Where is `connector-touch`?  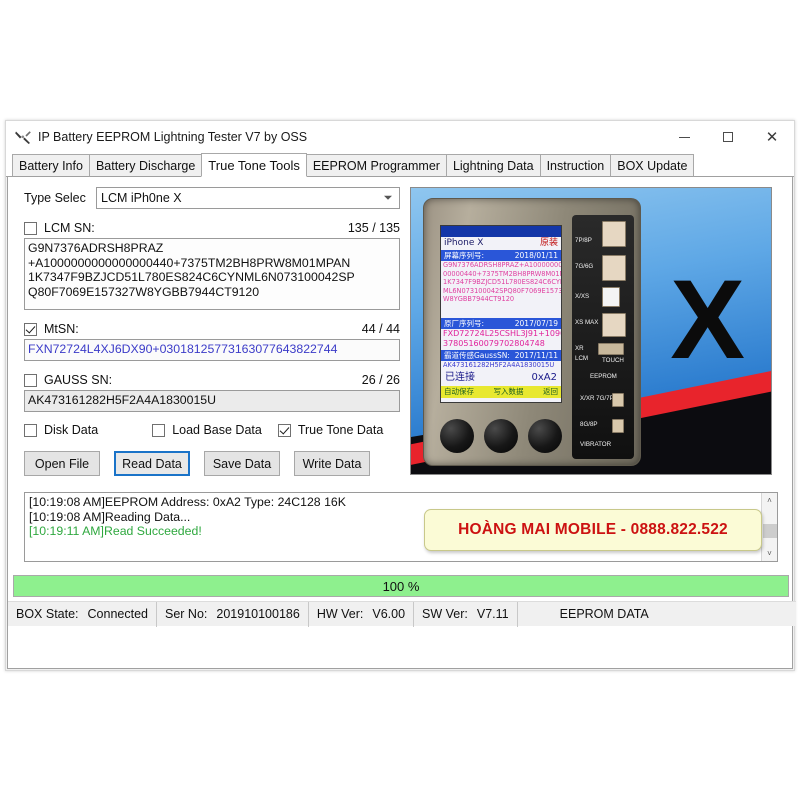
connector-touch is located at coordinates (611, 349).